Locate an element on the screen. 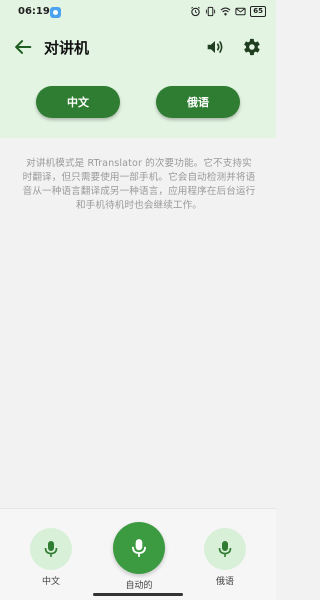  mic-button-right is located at coordinates (225, 549).